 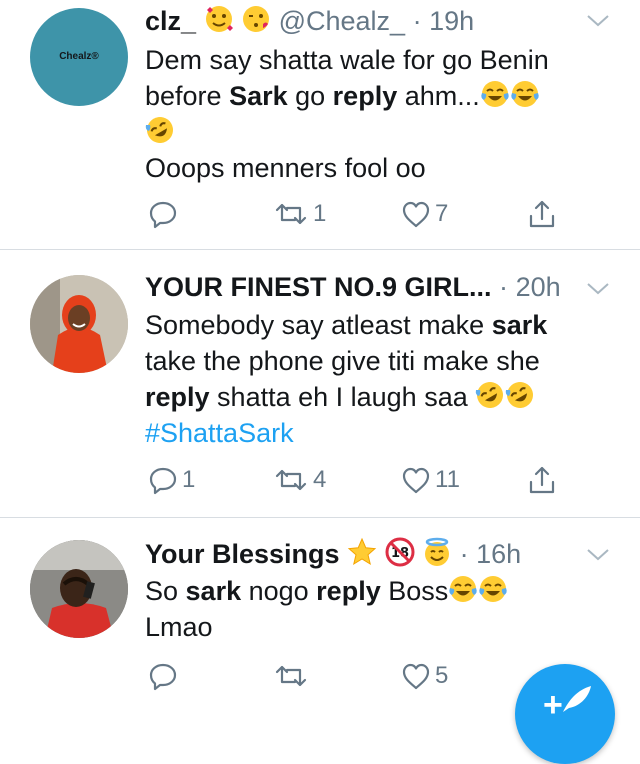 I want to click on text-span: nogo, so click(x=279, y=591).